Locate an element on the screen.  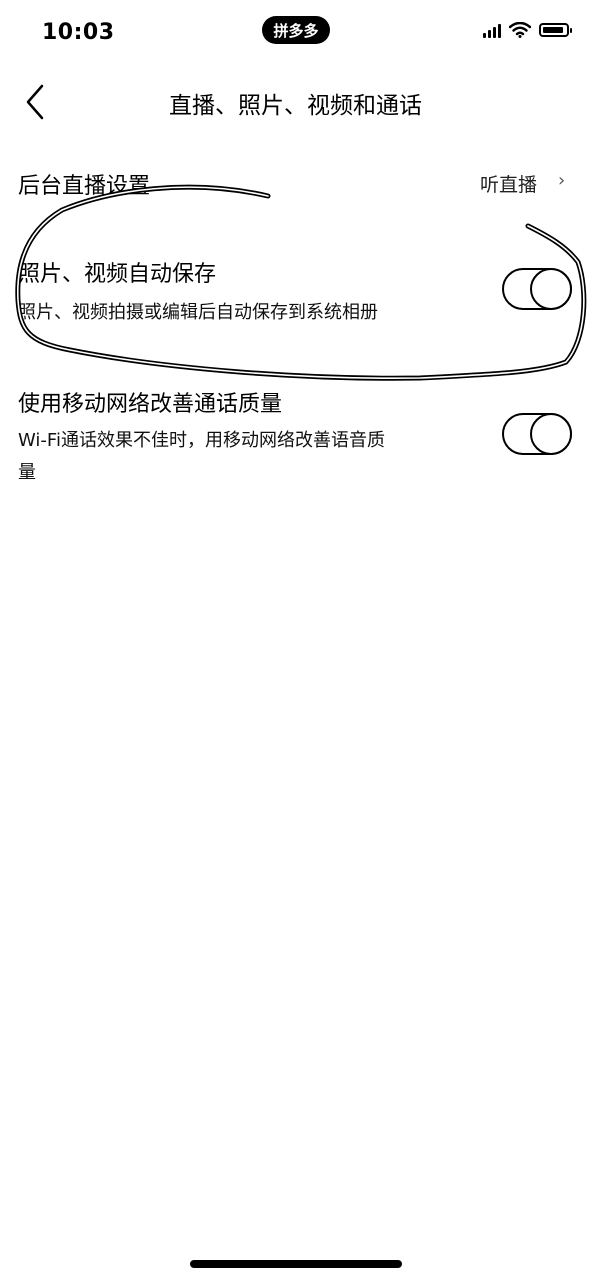
settings-row-background-live: 后台直播设置 听直播 › is located at coordinates (295, 185).